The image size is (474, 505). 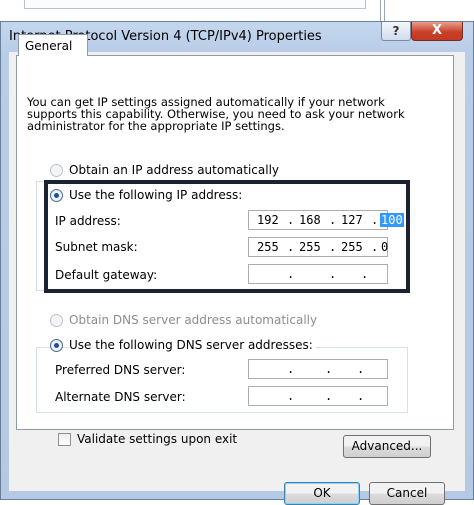 What do you see at coordinates (437, 31) in the screenshot?
I see `close-button: X` at bounding box center [437, 31].